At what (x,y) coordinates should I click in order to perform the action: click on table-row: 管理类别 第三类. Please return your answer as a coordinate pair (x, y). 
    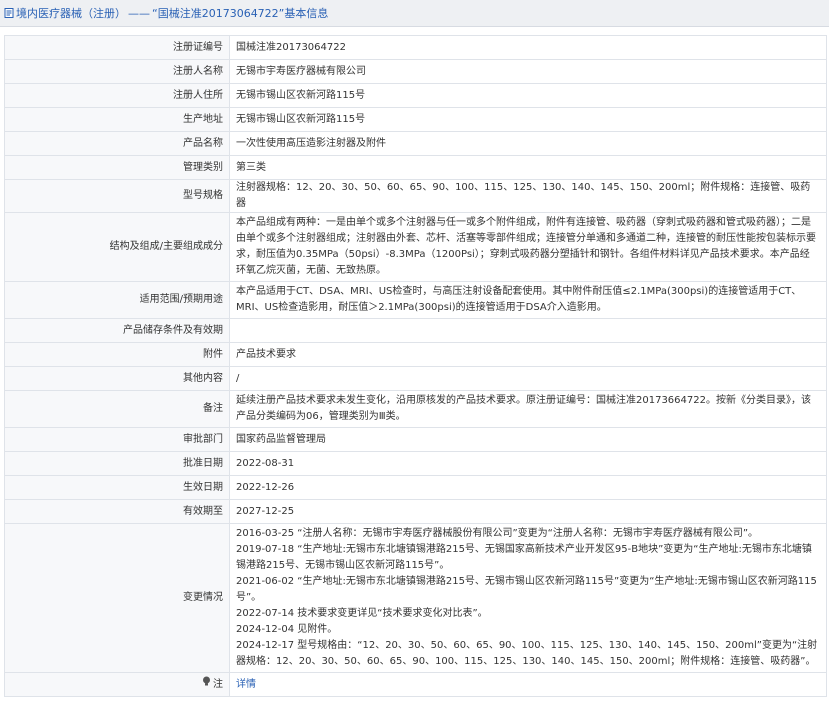
    Looking at the image, I should click on (415, 167).